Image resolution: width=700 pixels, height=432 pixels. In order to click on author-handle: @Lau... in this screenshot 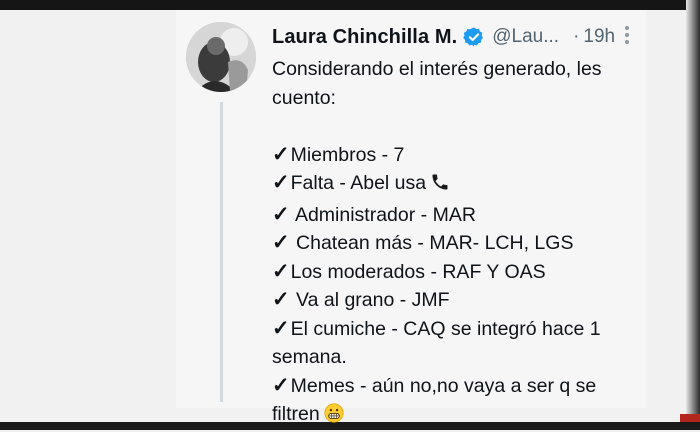, I will do `click(525, 37)`.